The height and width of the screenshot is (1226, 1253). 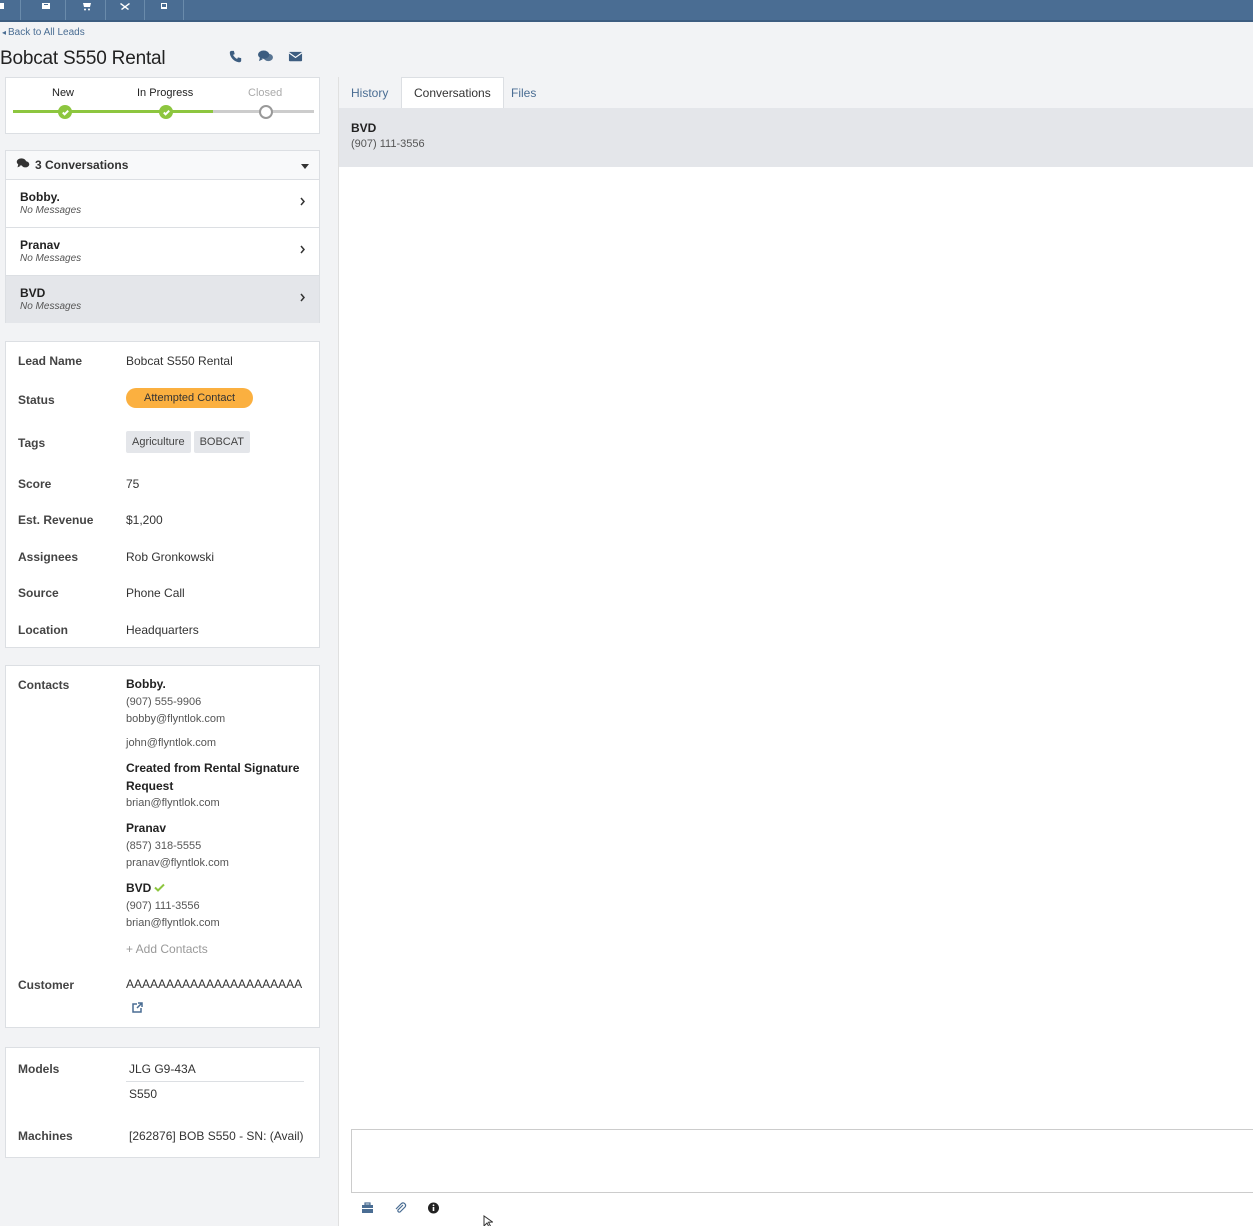 What do you see at coordinates (266, 112) in the screenshot?
I see `stage-closed` at bounding box center [266, 112].